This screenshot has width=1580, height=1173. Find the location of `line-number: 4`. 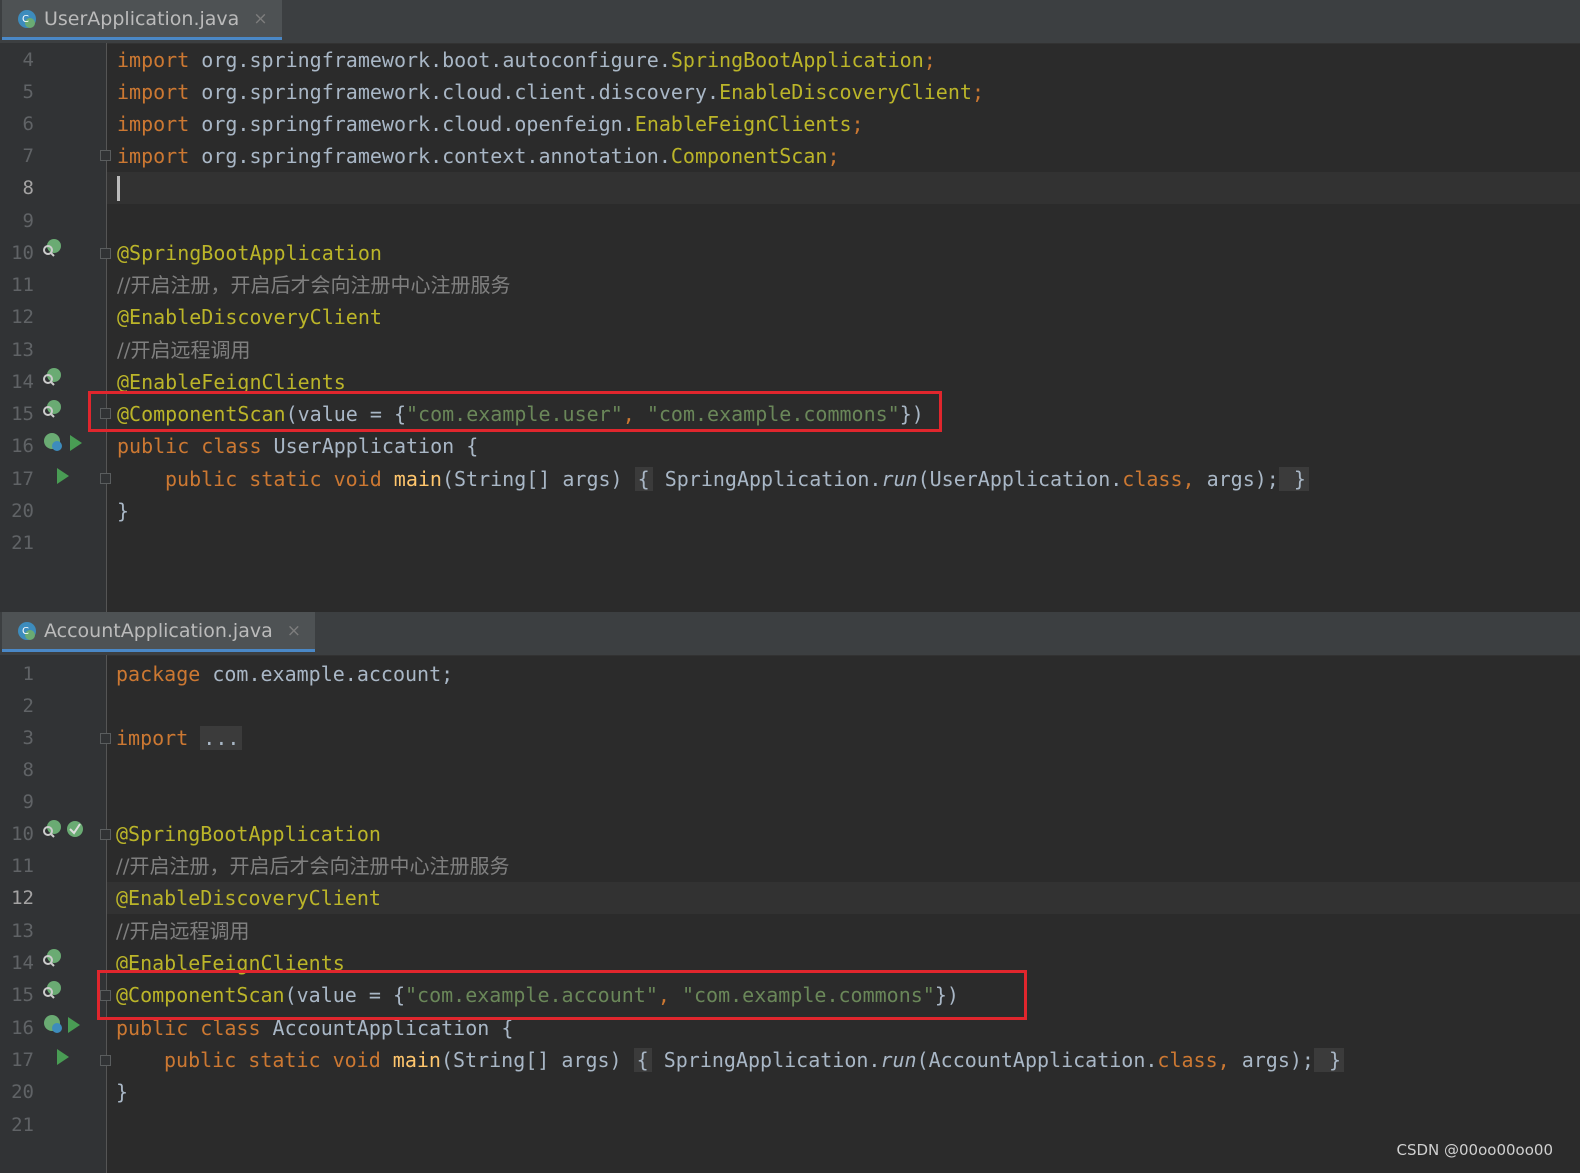

line-number: 4 is located at coordinates (28, 60).